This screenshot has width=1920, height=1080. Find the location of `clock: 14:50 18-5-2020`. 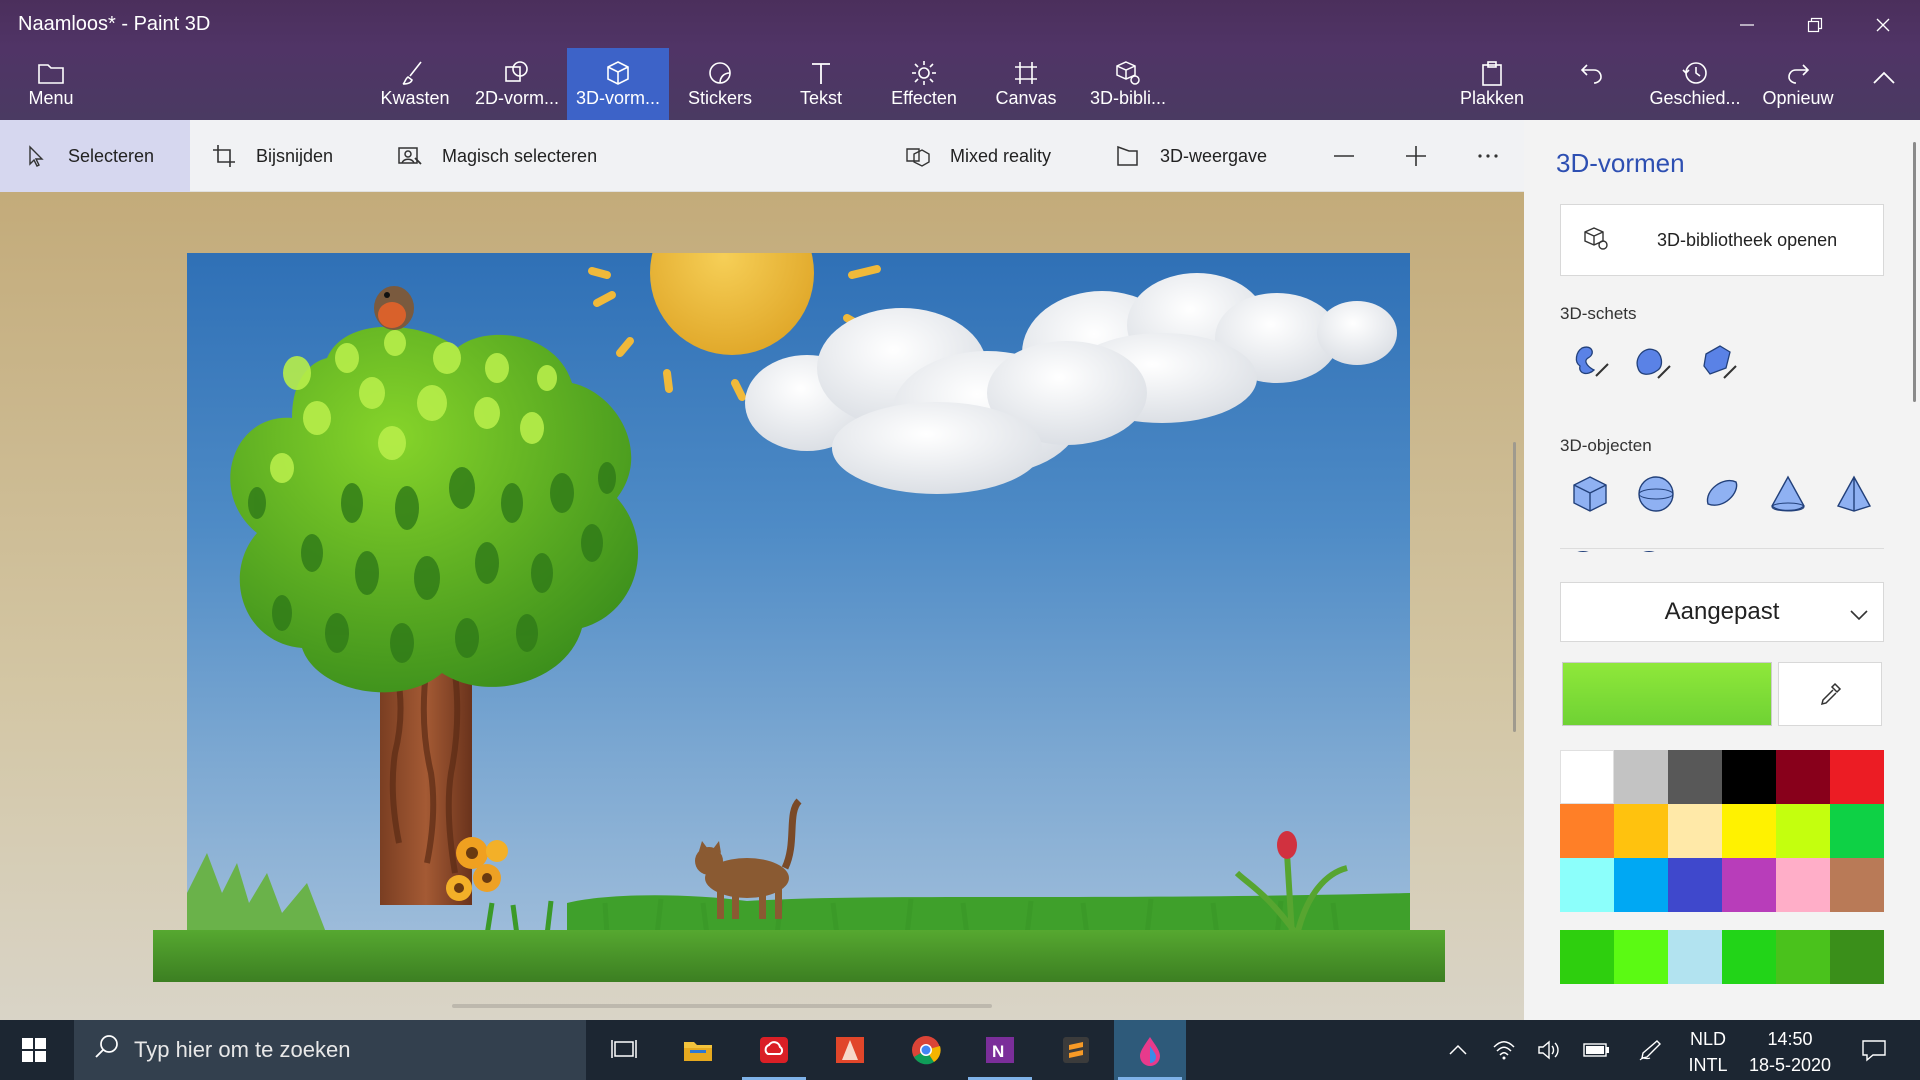

clock: 14:50 18-5-2020 is located at coordinates (1790, 1052).